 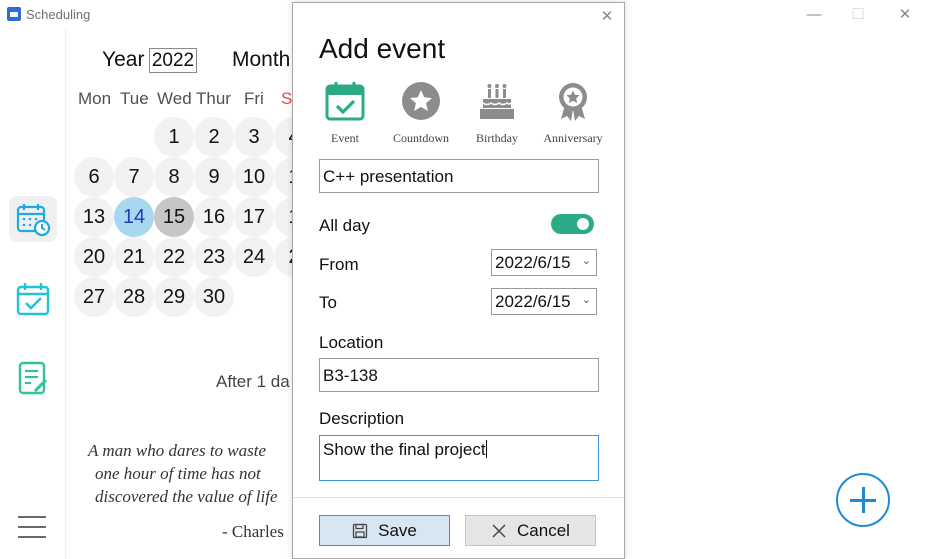 What do you see at coordinates (328, 302) in the screenshot?
I see `to-label: To` at bounding box center [328, 302].